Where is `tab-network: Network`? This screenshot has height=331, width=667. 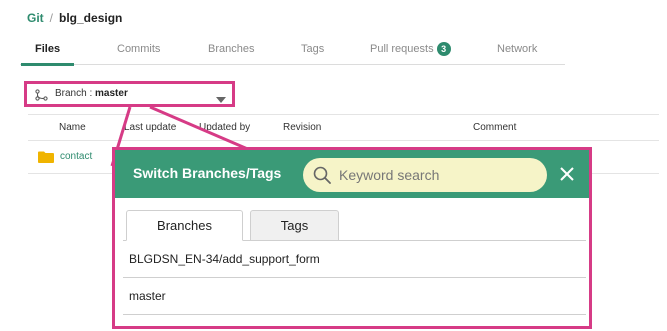
tab-network: Network is located at coordinates (517, 53).